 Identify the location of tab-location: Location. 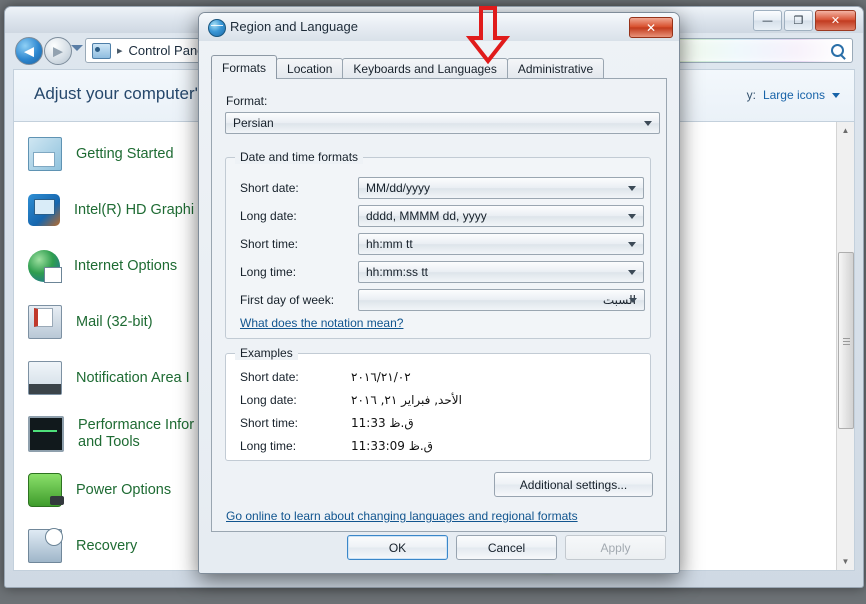
(310, 68).